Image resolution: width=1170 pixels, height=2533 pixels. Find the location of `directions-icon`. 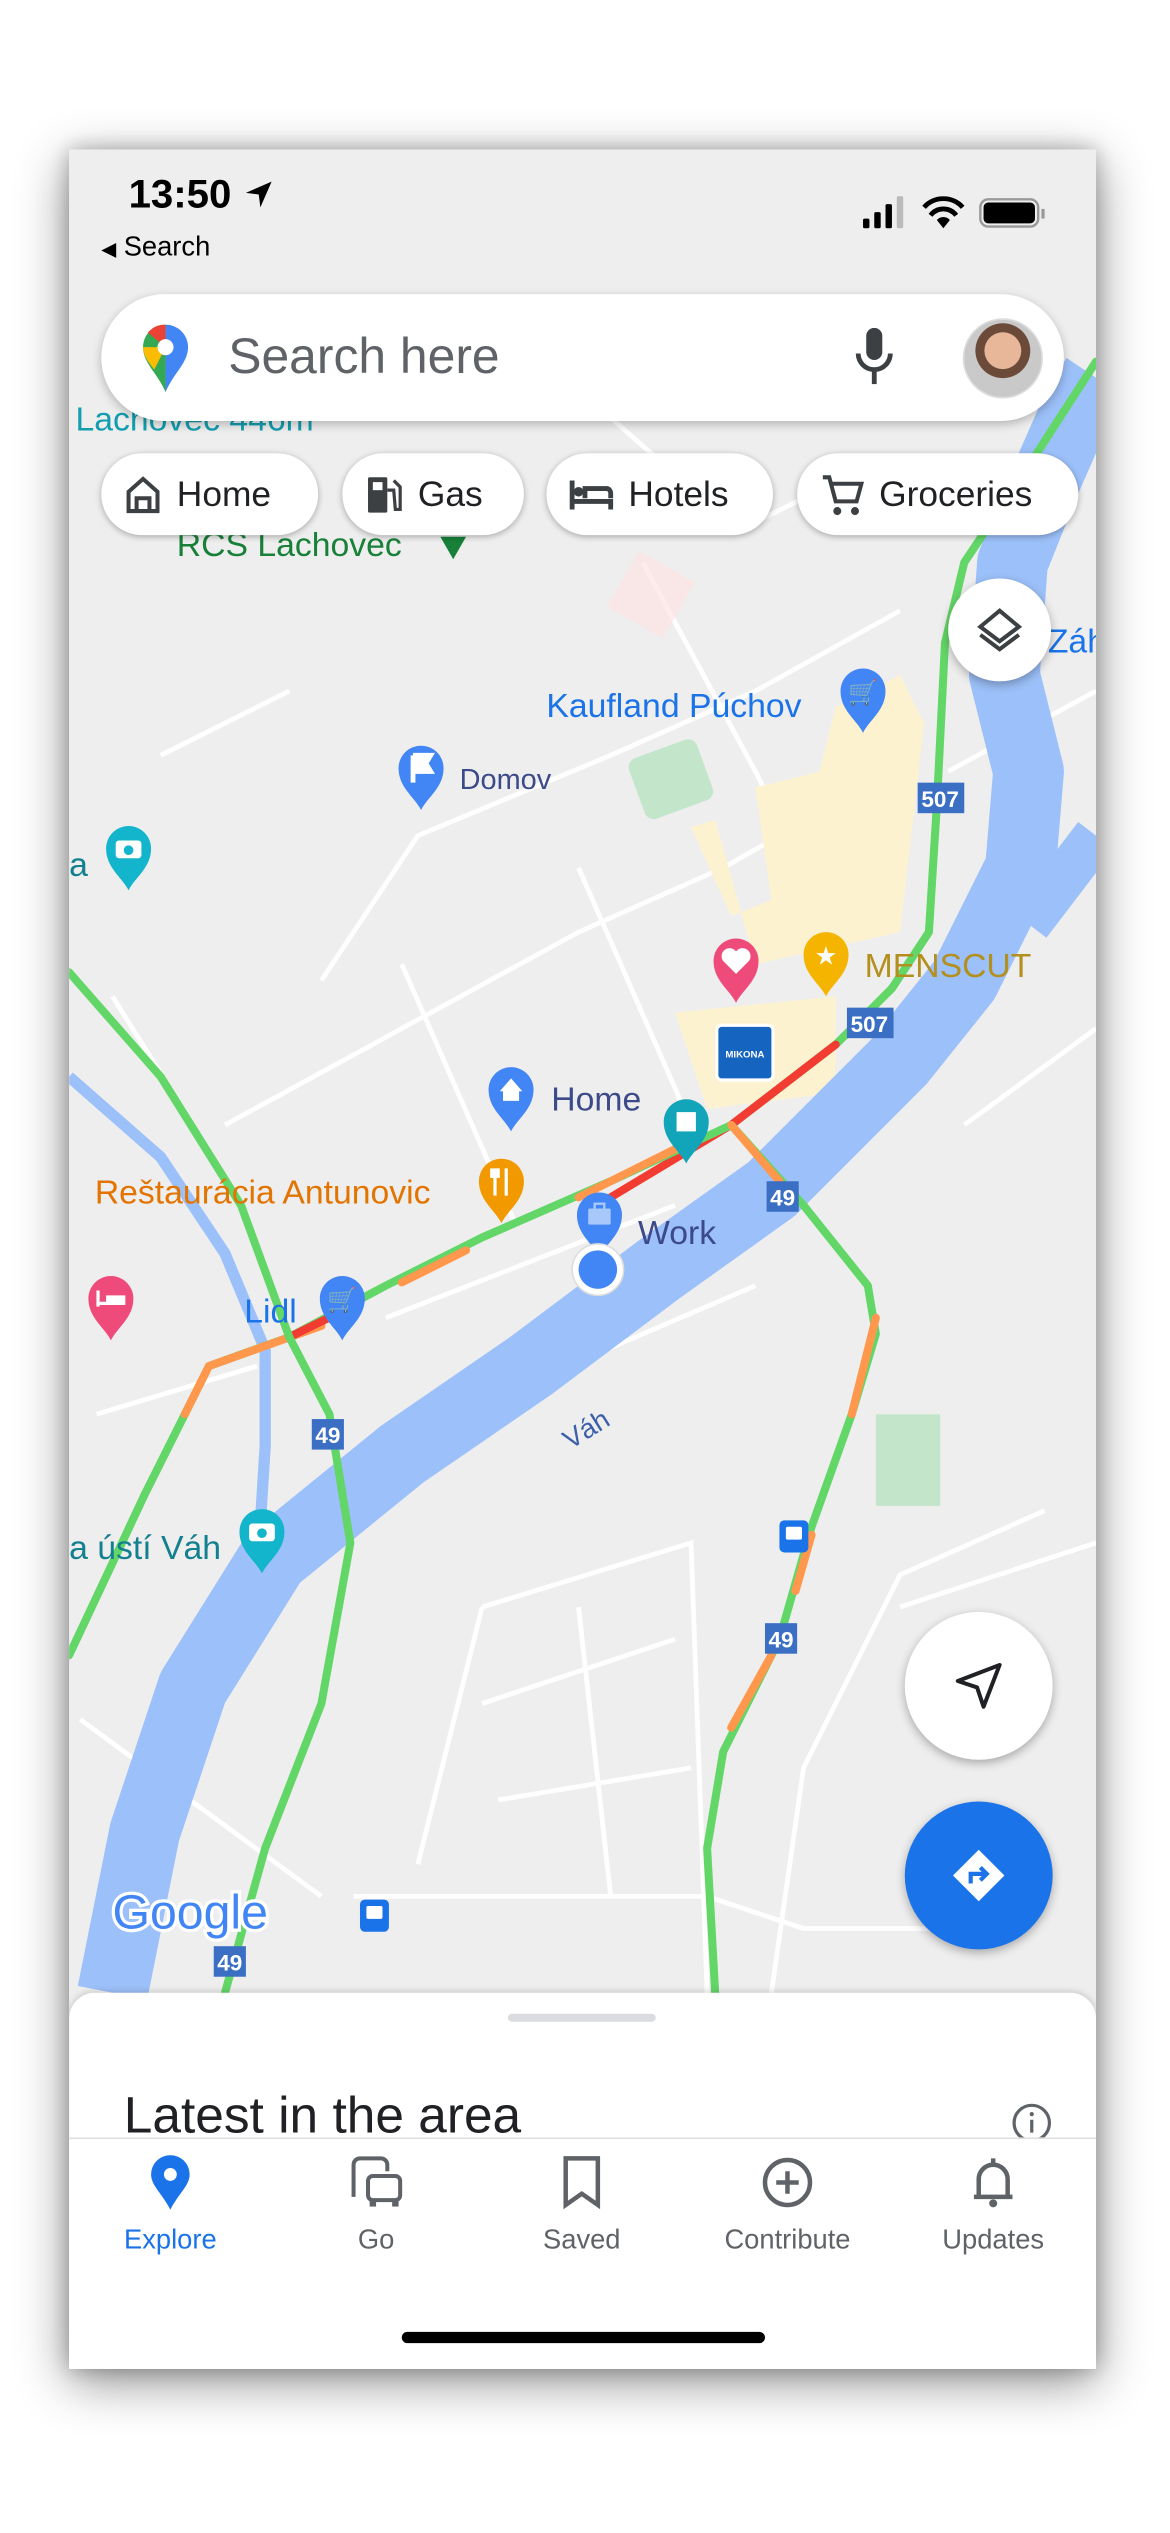

directions-icon is located at coordinates (979, 1875).